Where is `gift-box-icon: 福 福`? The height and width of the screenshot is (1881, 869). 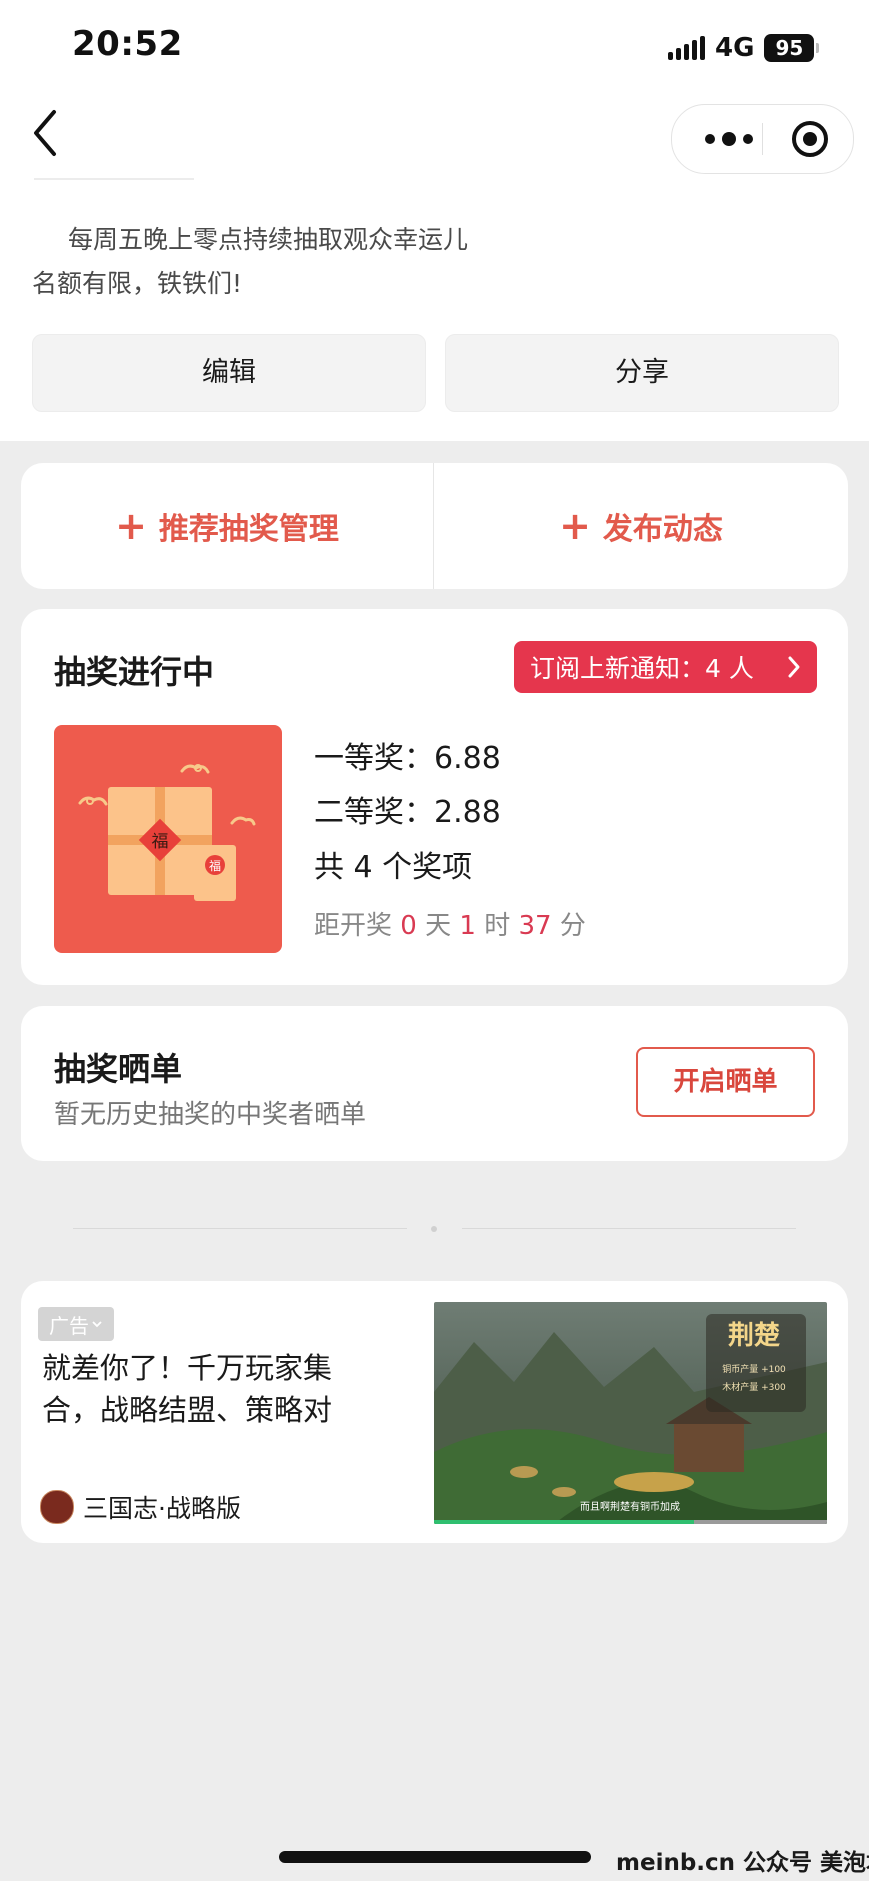 gift-box-icon: 福 福 is located at coordinates (167, 832).